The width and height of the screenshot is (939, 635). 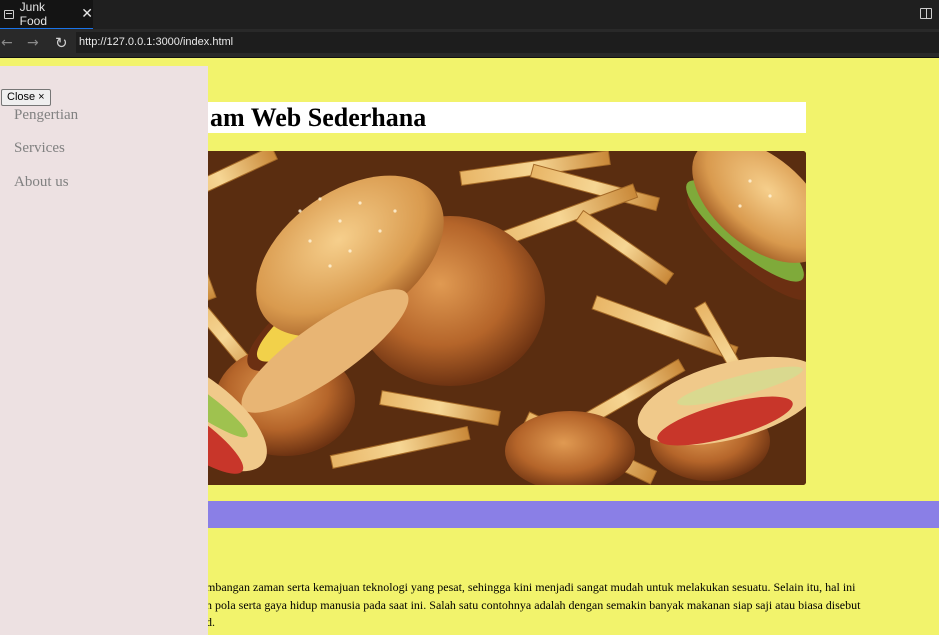 What do you see at coordinates (507, 42) in the screenshot?
I see `address-bar: http://127.0.0.1:3000/index.html` at bounding box center [507, 42].